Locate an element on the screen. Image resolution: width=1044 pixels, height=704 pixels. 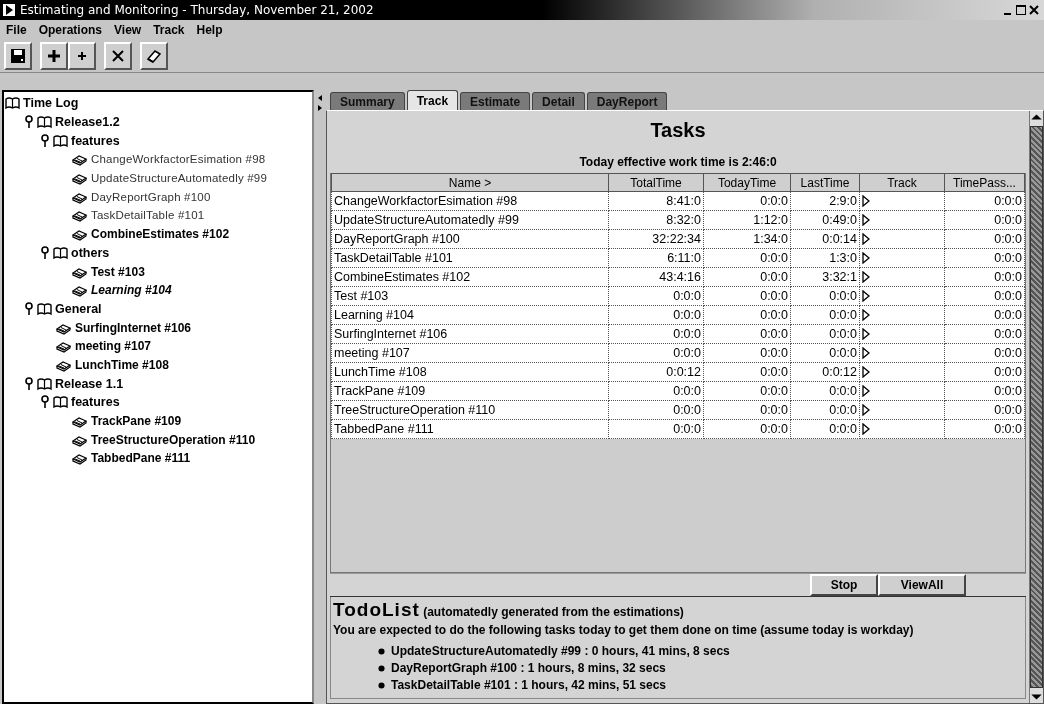
plus-icon is located at coordinates (54, 56).